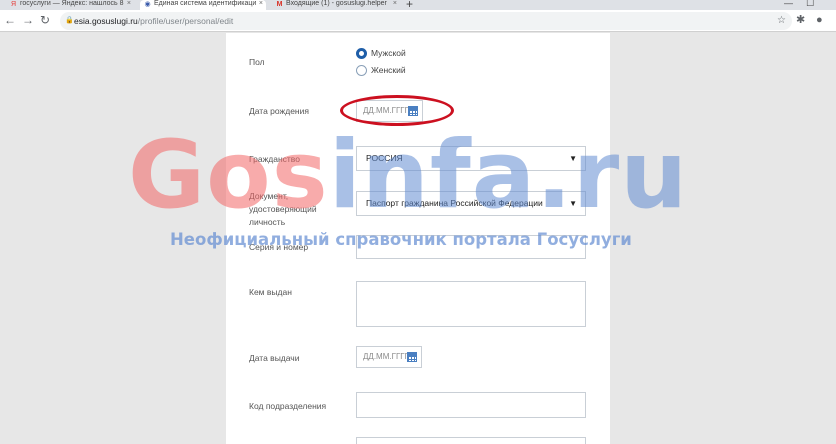  What do you see at coordinates (257, 62) in the screenshot?
I see `gender-label: Пол` at bounding box center [257, 62].